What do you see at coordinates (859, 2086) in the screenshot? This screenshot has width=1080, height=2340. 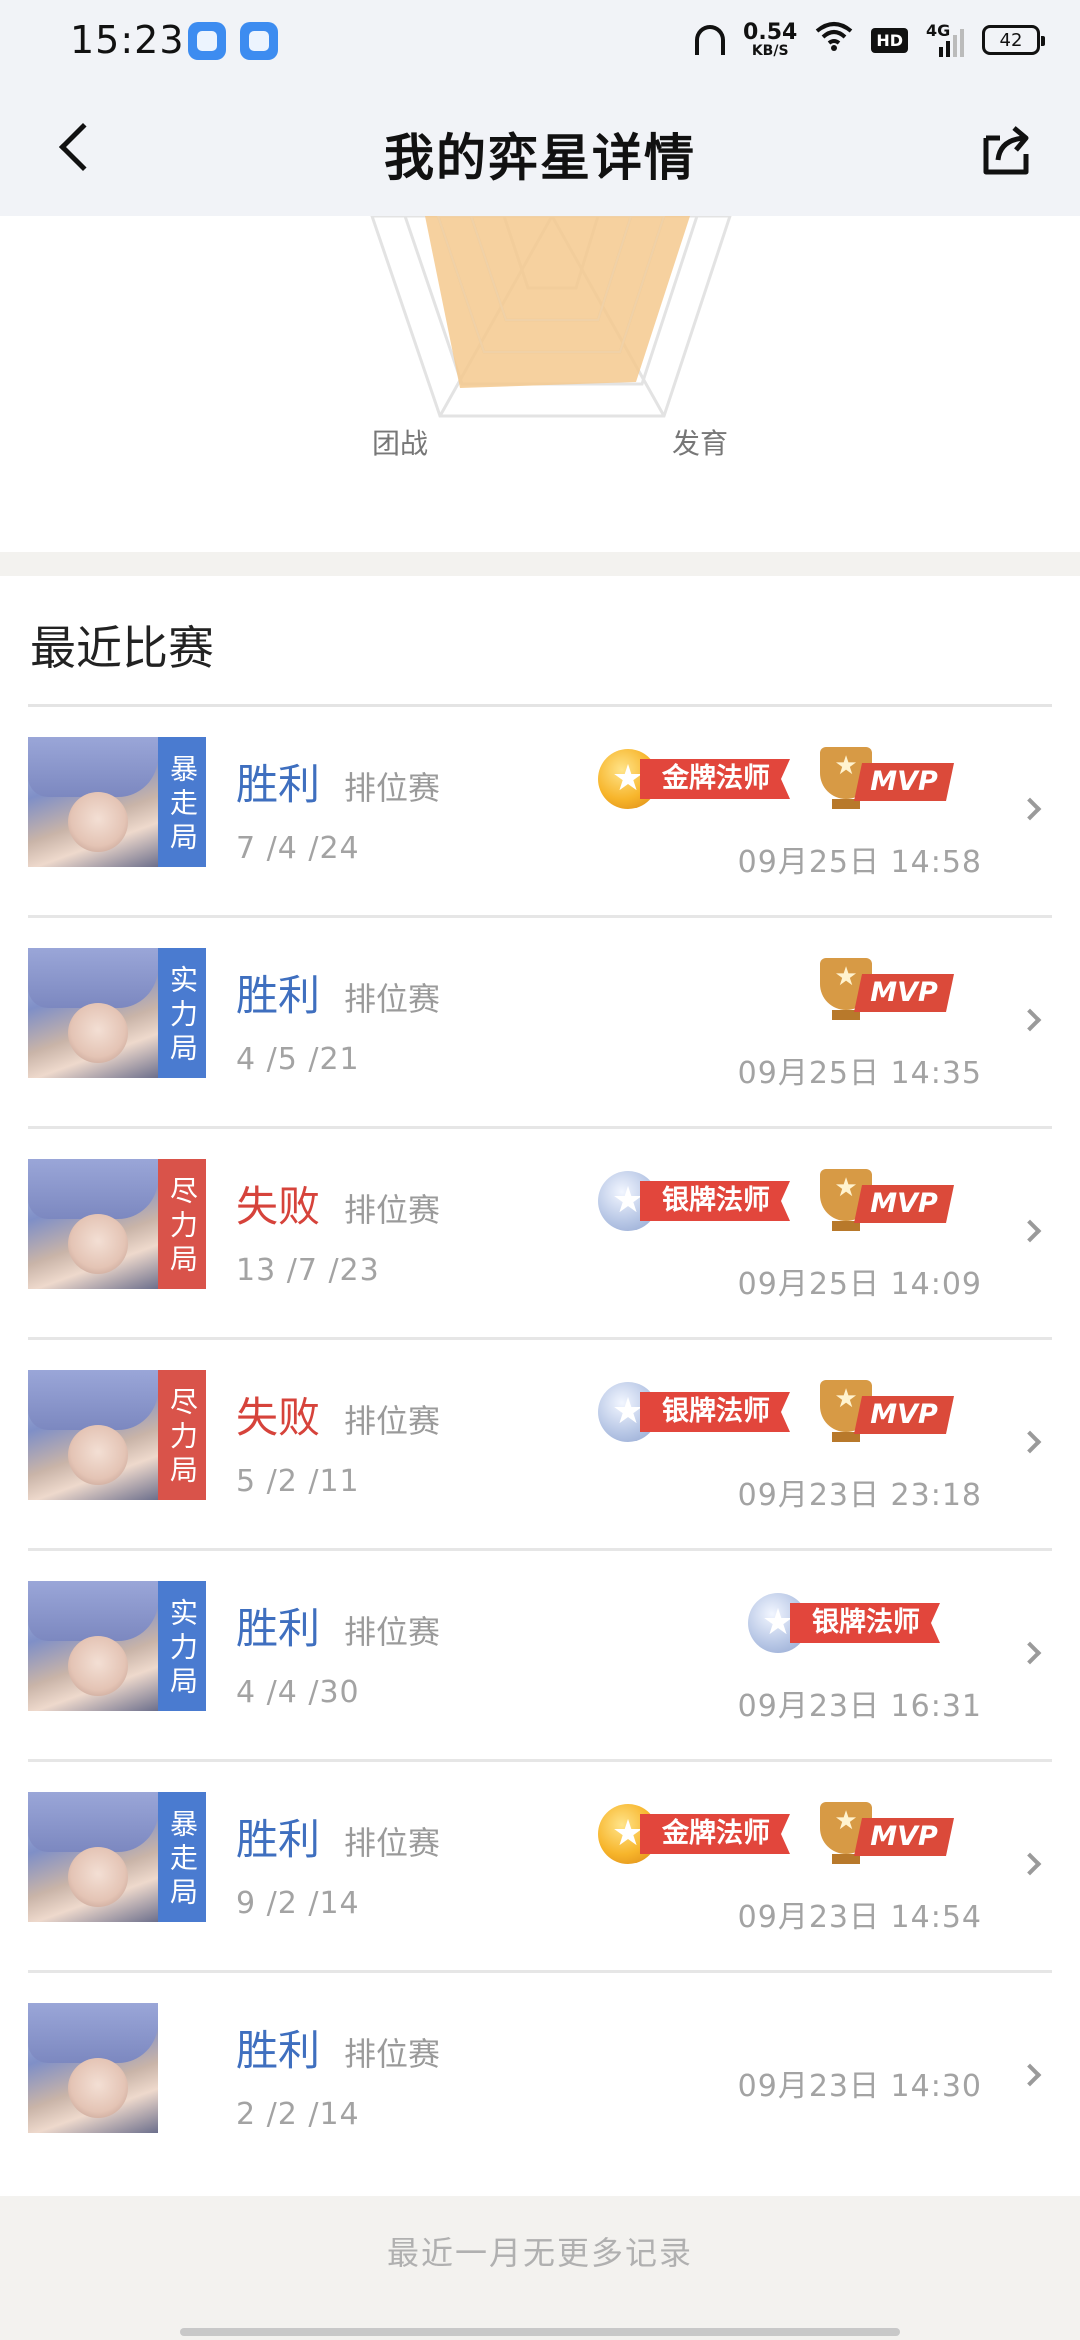 I see `match-time: 09月23日 14:30` at bounding box center [859, 2086].